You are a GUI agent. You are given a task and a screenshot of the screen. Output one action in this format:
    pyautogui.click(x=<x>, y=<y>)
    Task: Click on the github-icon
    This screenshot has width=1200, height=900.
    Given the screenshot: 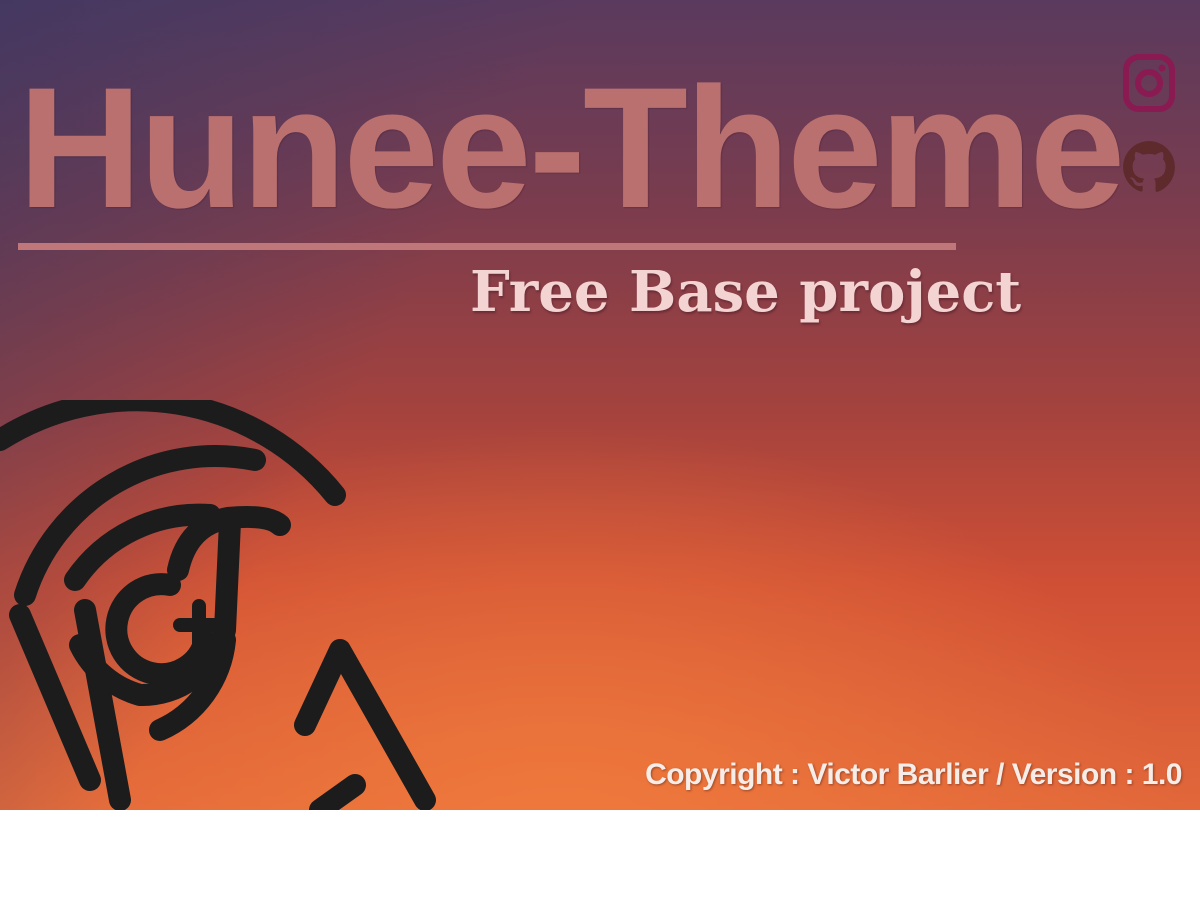 What is the action you would take?
    pyautogui.click(x=1149, y=166)
    